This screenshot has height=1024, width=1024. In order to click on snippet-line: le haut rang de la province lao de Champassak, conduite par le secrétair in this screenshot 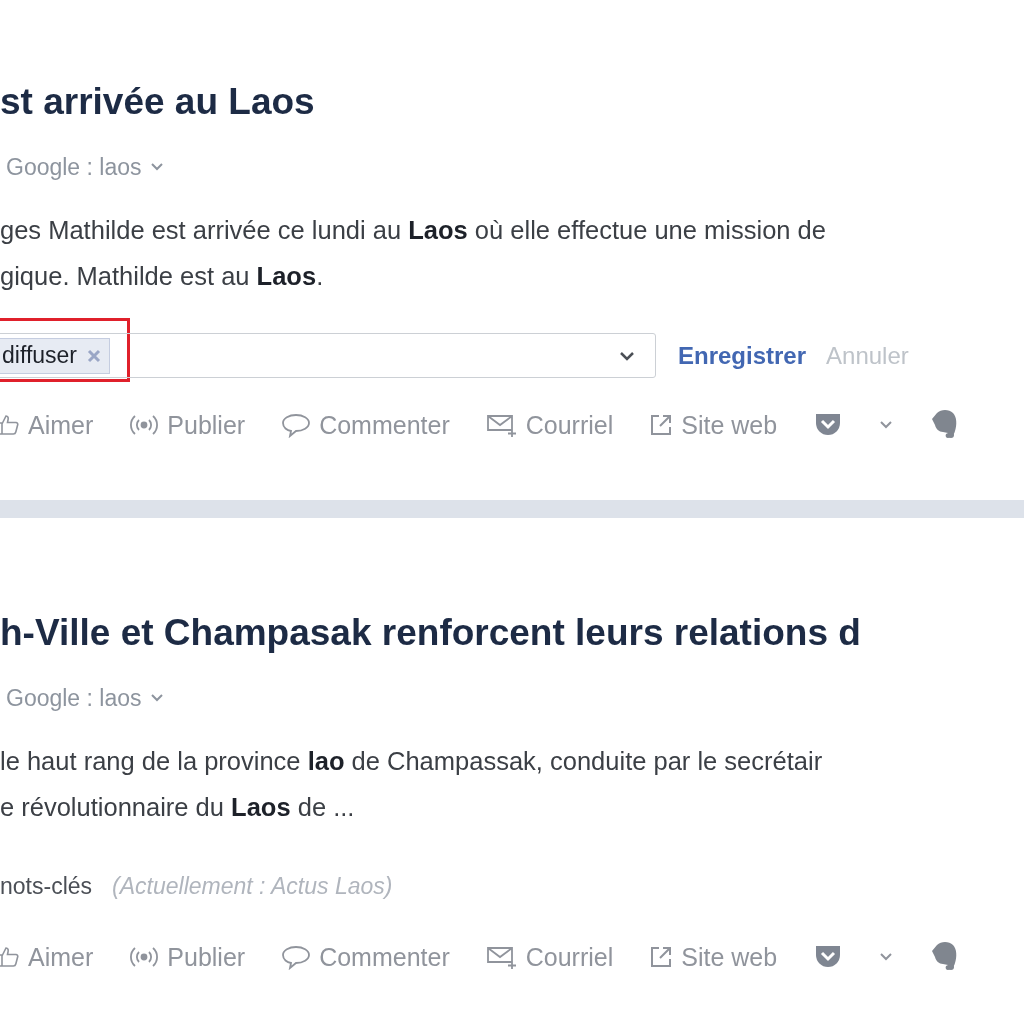, I will do `click(412, 761)`.